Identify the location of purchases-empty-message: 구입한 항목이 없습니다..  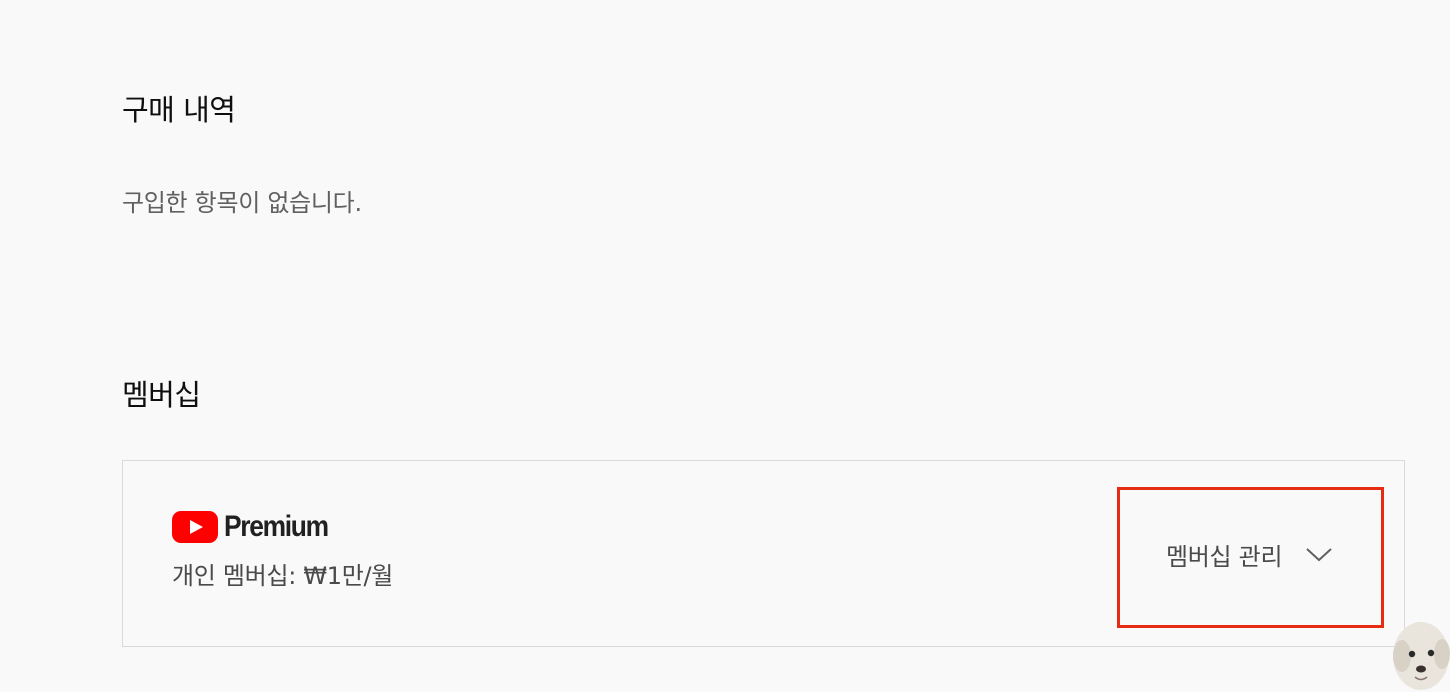
(242, 203).